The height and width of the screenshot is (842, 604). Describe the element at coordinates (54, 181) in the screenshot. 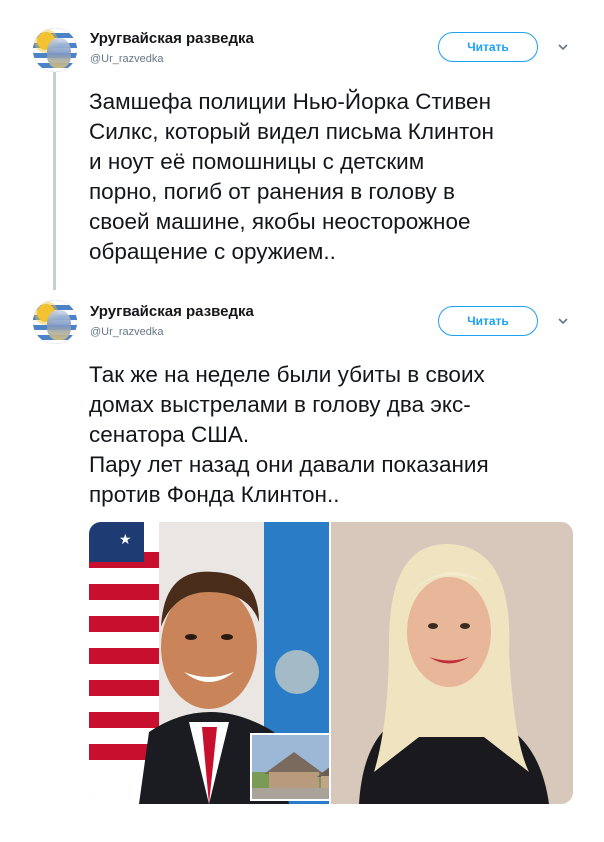

I see `thread-connector` at that location.